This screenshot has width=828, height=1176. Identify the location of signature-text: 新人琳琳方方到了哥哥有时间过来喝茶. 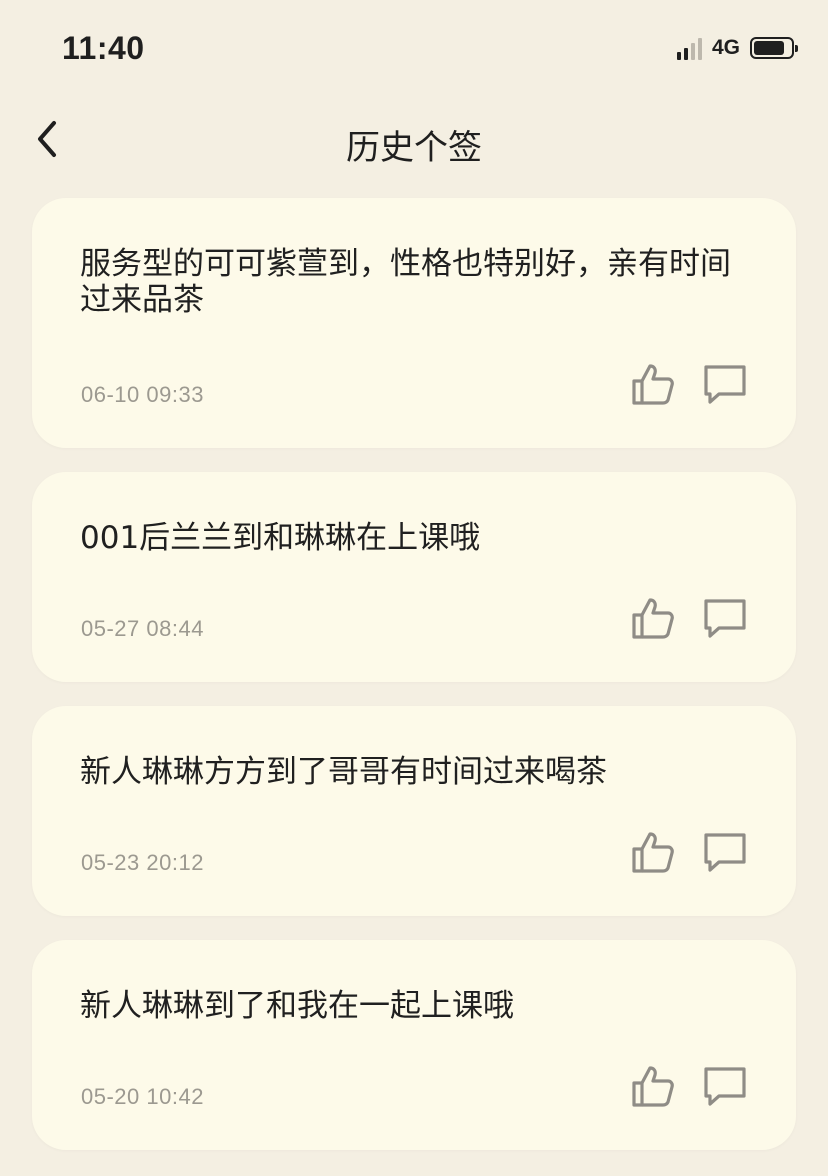
(343, 772).